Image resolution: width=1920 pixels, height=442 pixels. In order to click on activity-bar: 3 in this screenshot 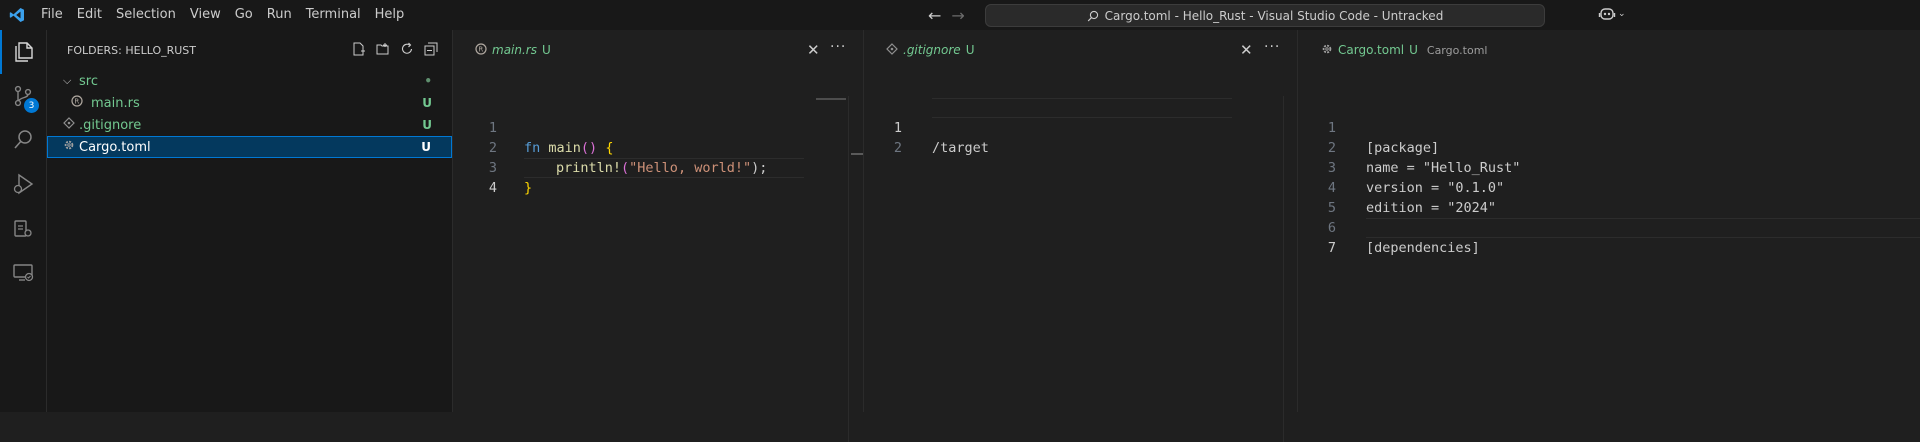, I will do `click(23, 221)`.